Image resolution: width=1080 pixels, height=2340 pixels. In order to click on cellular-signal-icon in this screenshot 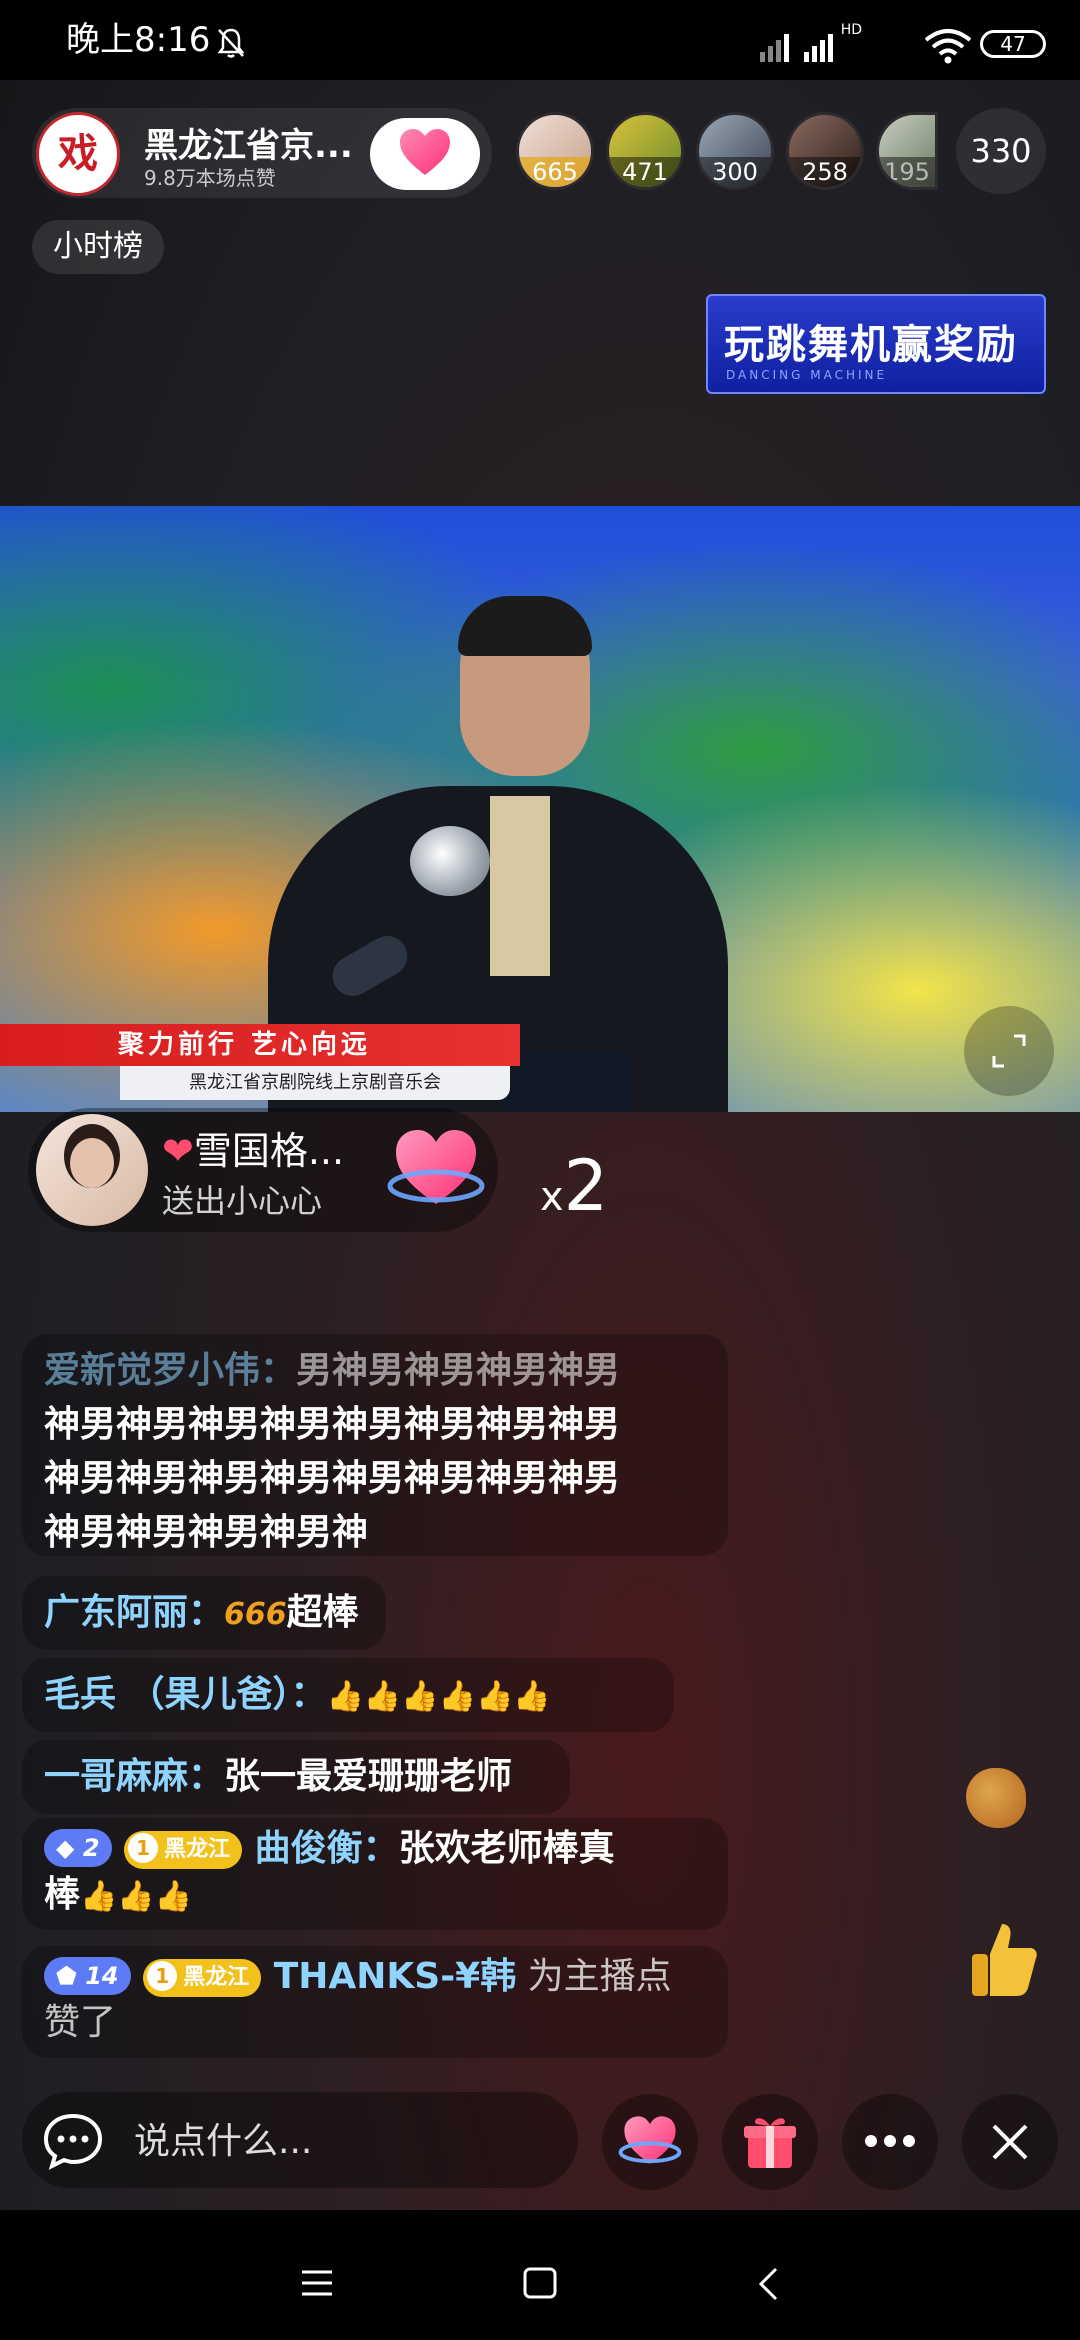, I will do `click(796, 48)`.